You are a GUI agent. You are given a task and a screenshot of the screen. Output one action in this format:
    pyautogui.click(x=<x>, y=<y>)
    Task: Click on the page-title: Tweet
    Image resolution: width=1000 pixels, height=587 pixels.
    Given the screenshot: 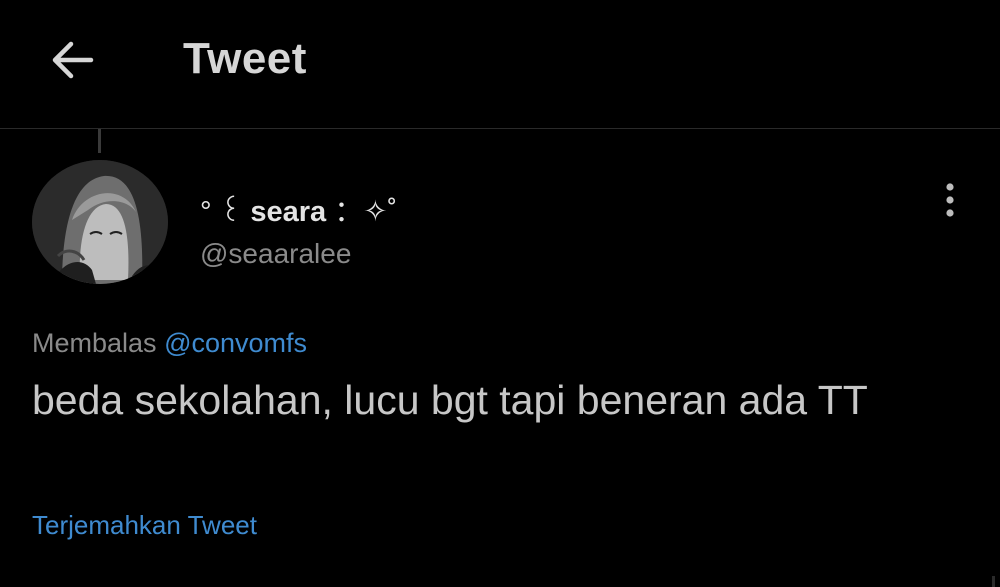 What is the action you would take?
    pyautogui.click(x=245, y=58)
    